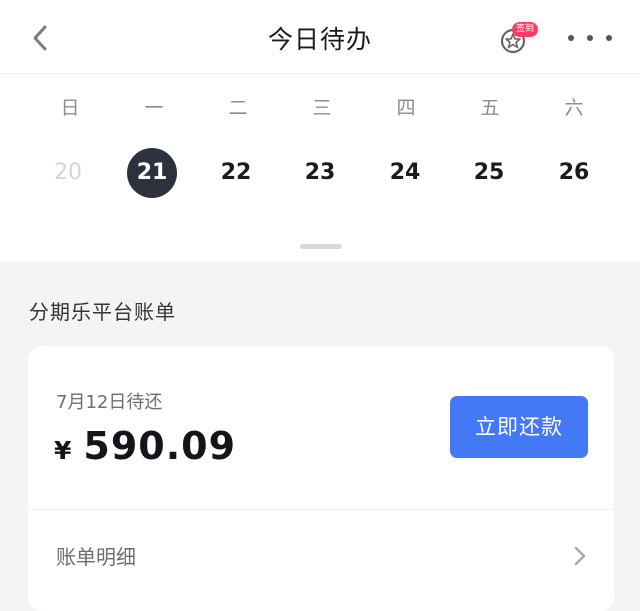  I want to click on weekday-label: 三, so click(322, 108).